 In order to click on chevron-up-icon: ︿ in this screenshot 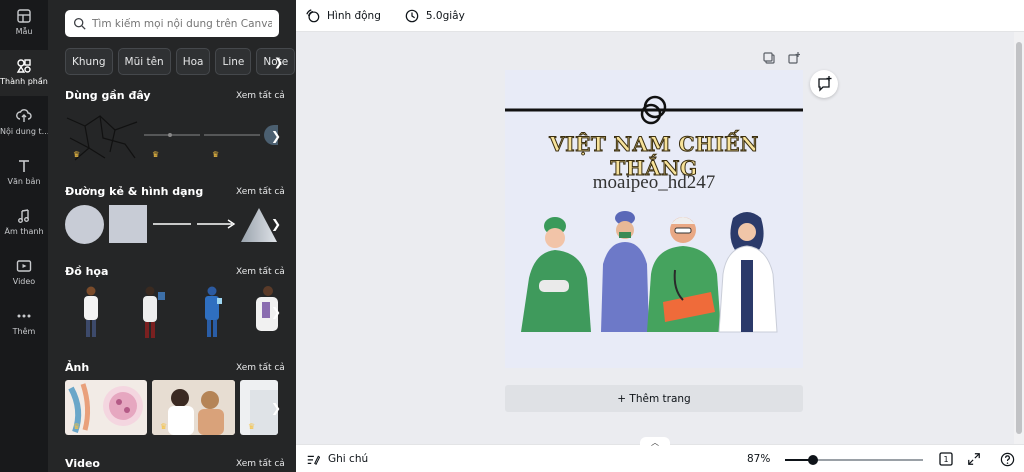, I will do `click(655, 442)`.